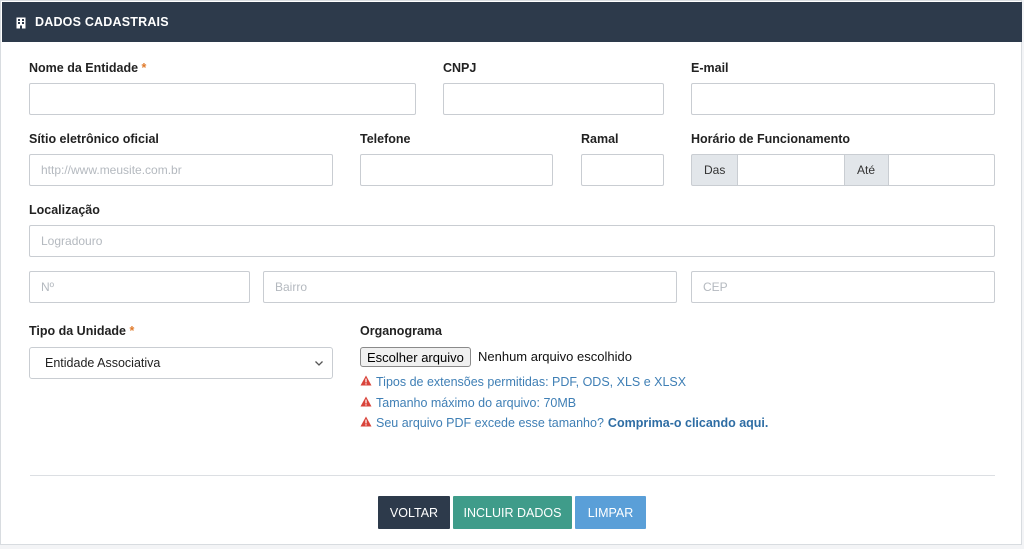 The image size is (1024, 549). Describe the element at coordinates (610, 512) in the screenshot. I see `limpar-button: LIMPAR` at that location.